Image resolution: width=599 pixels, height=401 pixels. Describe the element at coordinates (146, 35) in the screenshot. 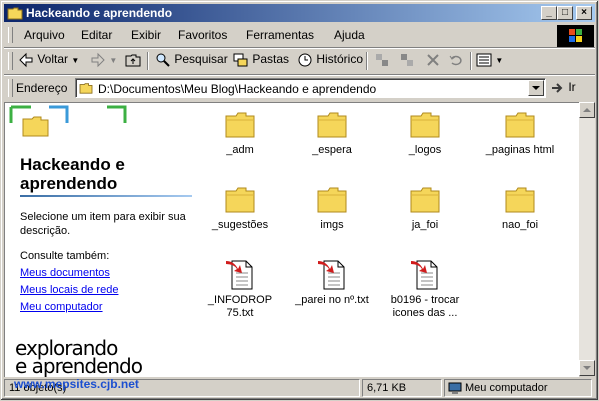

I see `menu-exibir: Exibir` at that location.